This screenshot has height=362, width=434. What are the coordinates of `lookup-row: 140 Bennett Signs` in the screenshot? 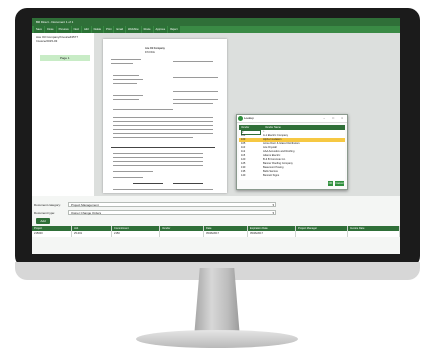 It's located at (292, 176).